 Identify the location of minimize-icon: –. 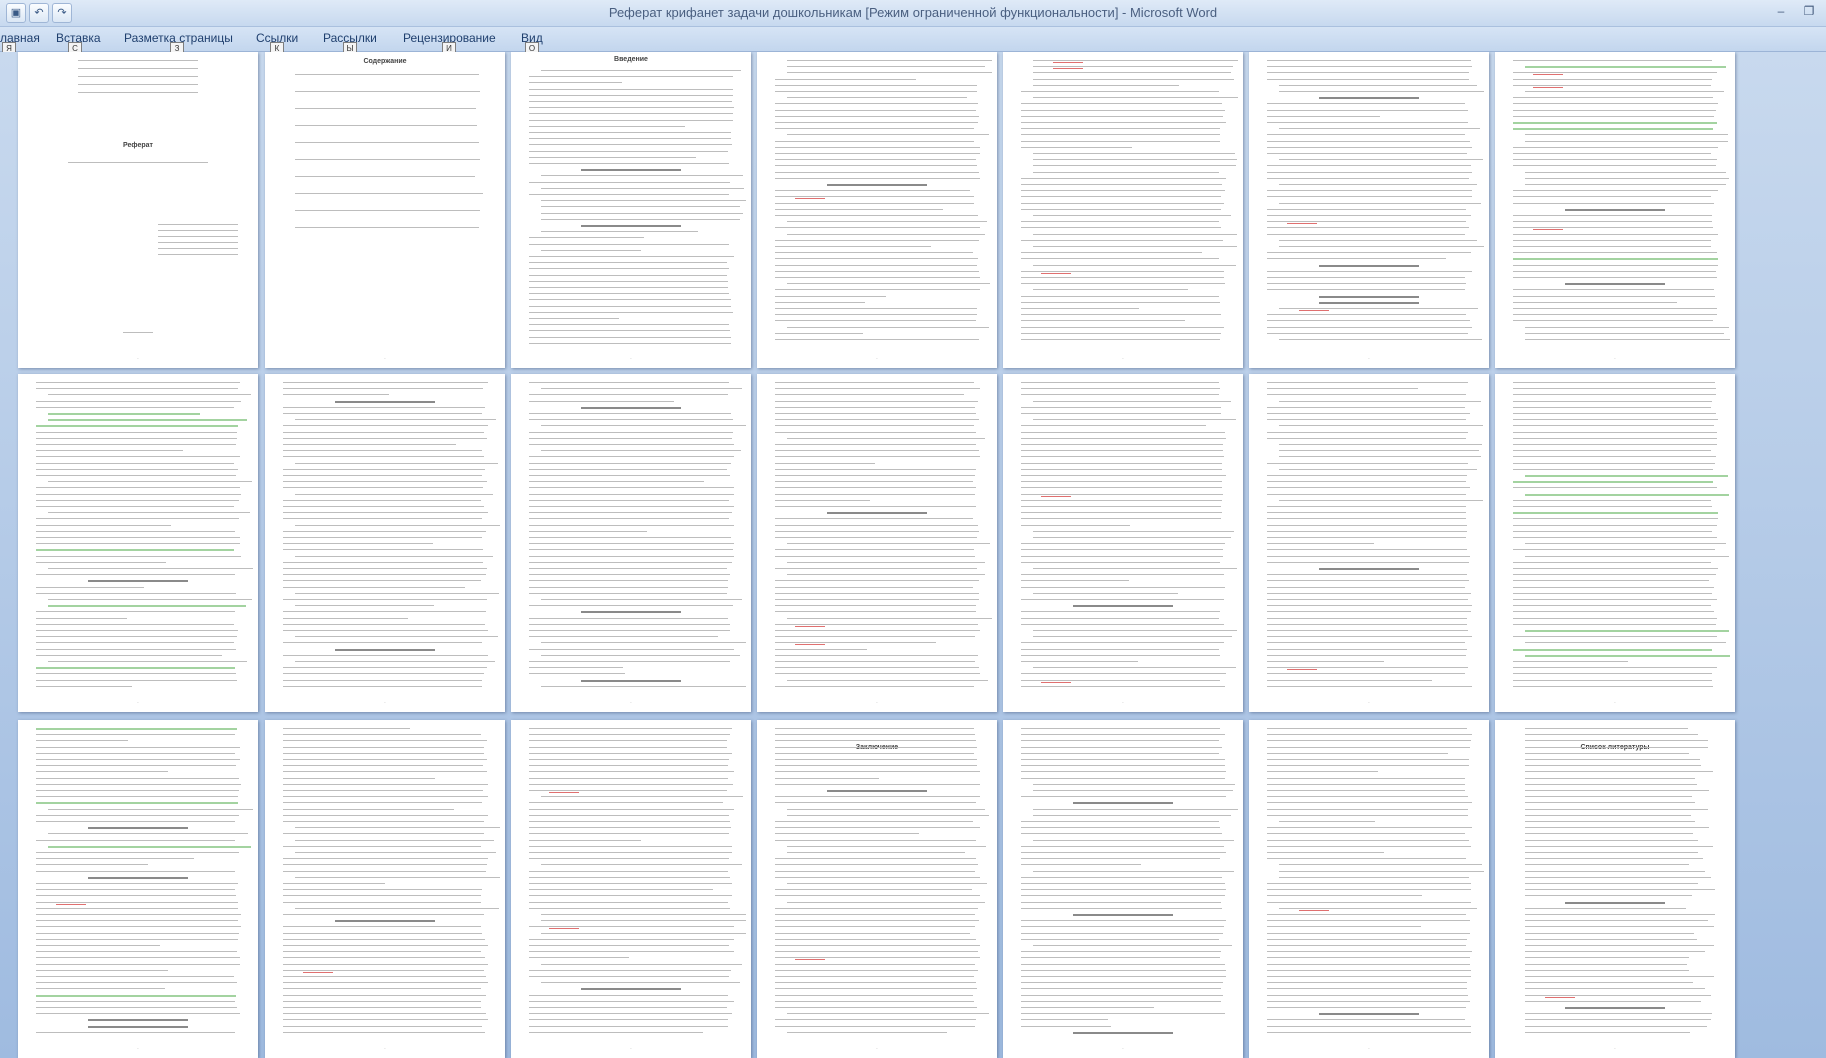
(1781, 11).